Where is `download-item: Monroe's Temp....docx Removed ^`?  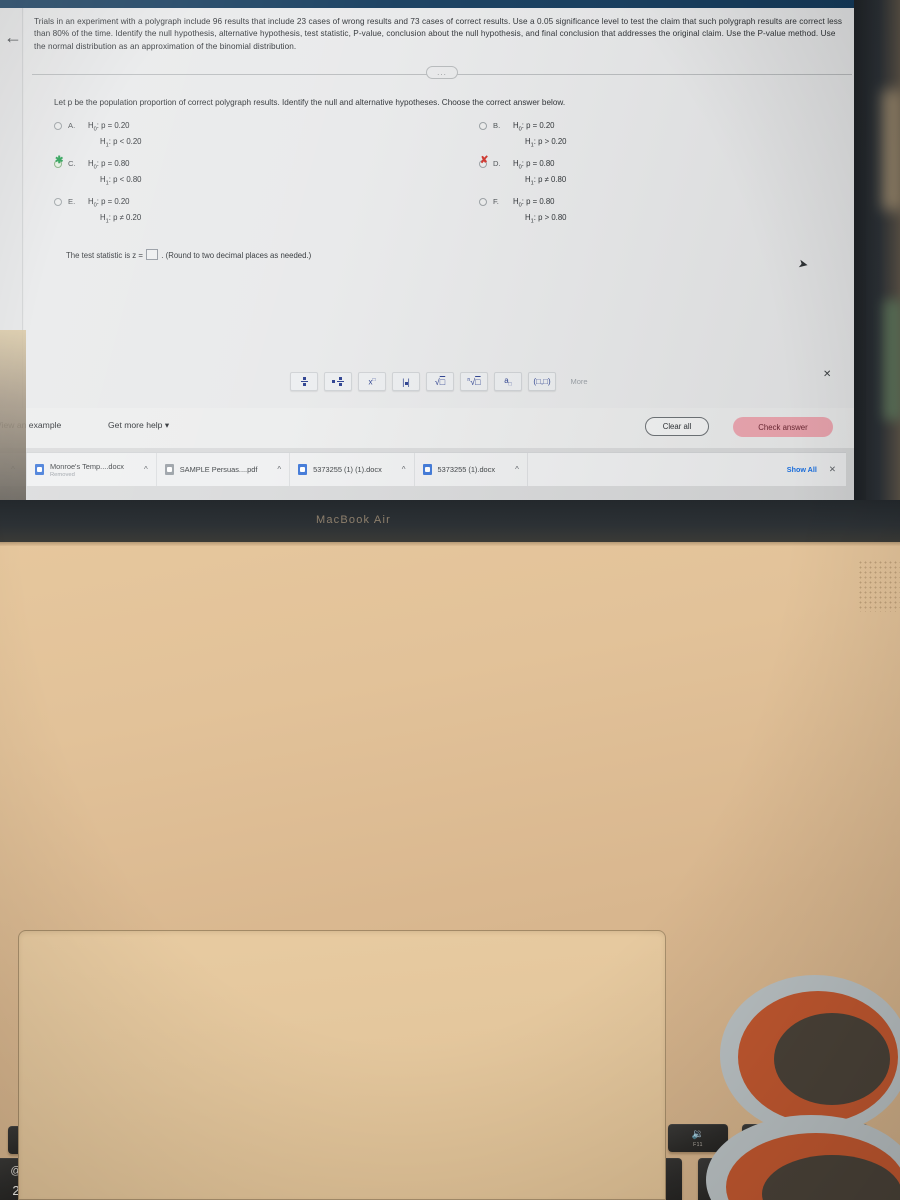 download-item: Monroe's Temp....docx Removed ^ is located at coordinates (91, 469).